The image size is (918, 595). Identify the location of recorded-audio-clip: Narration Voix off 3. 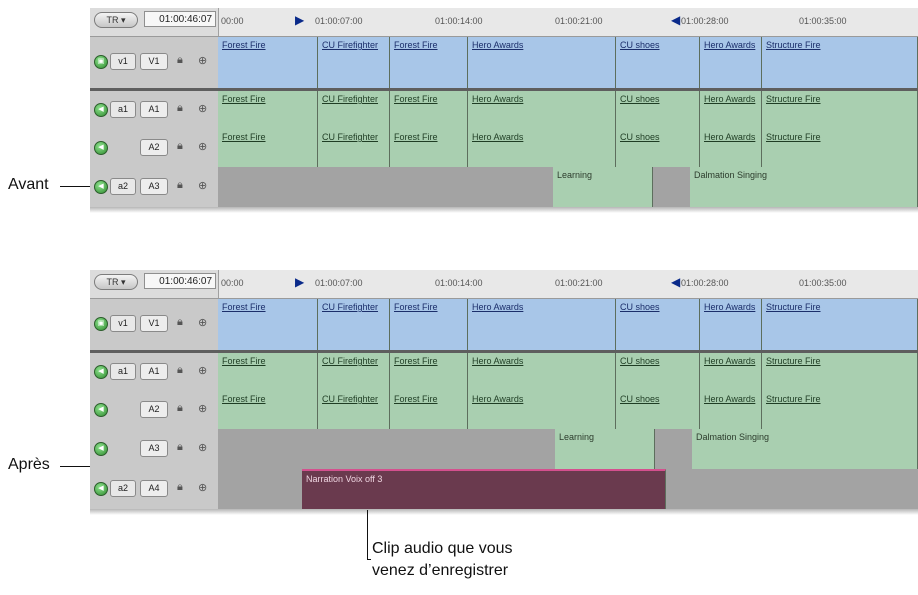
(484, 489).